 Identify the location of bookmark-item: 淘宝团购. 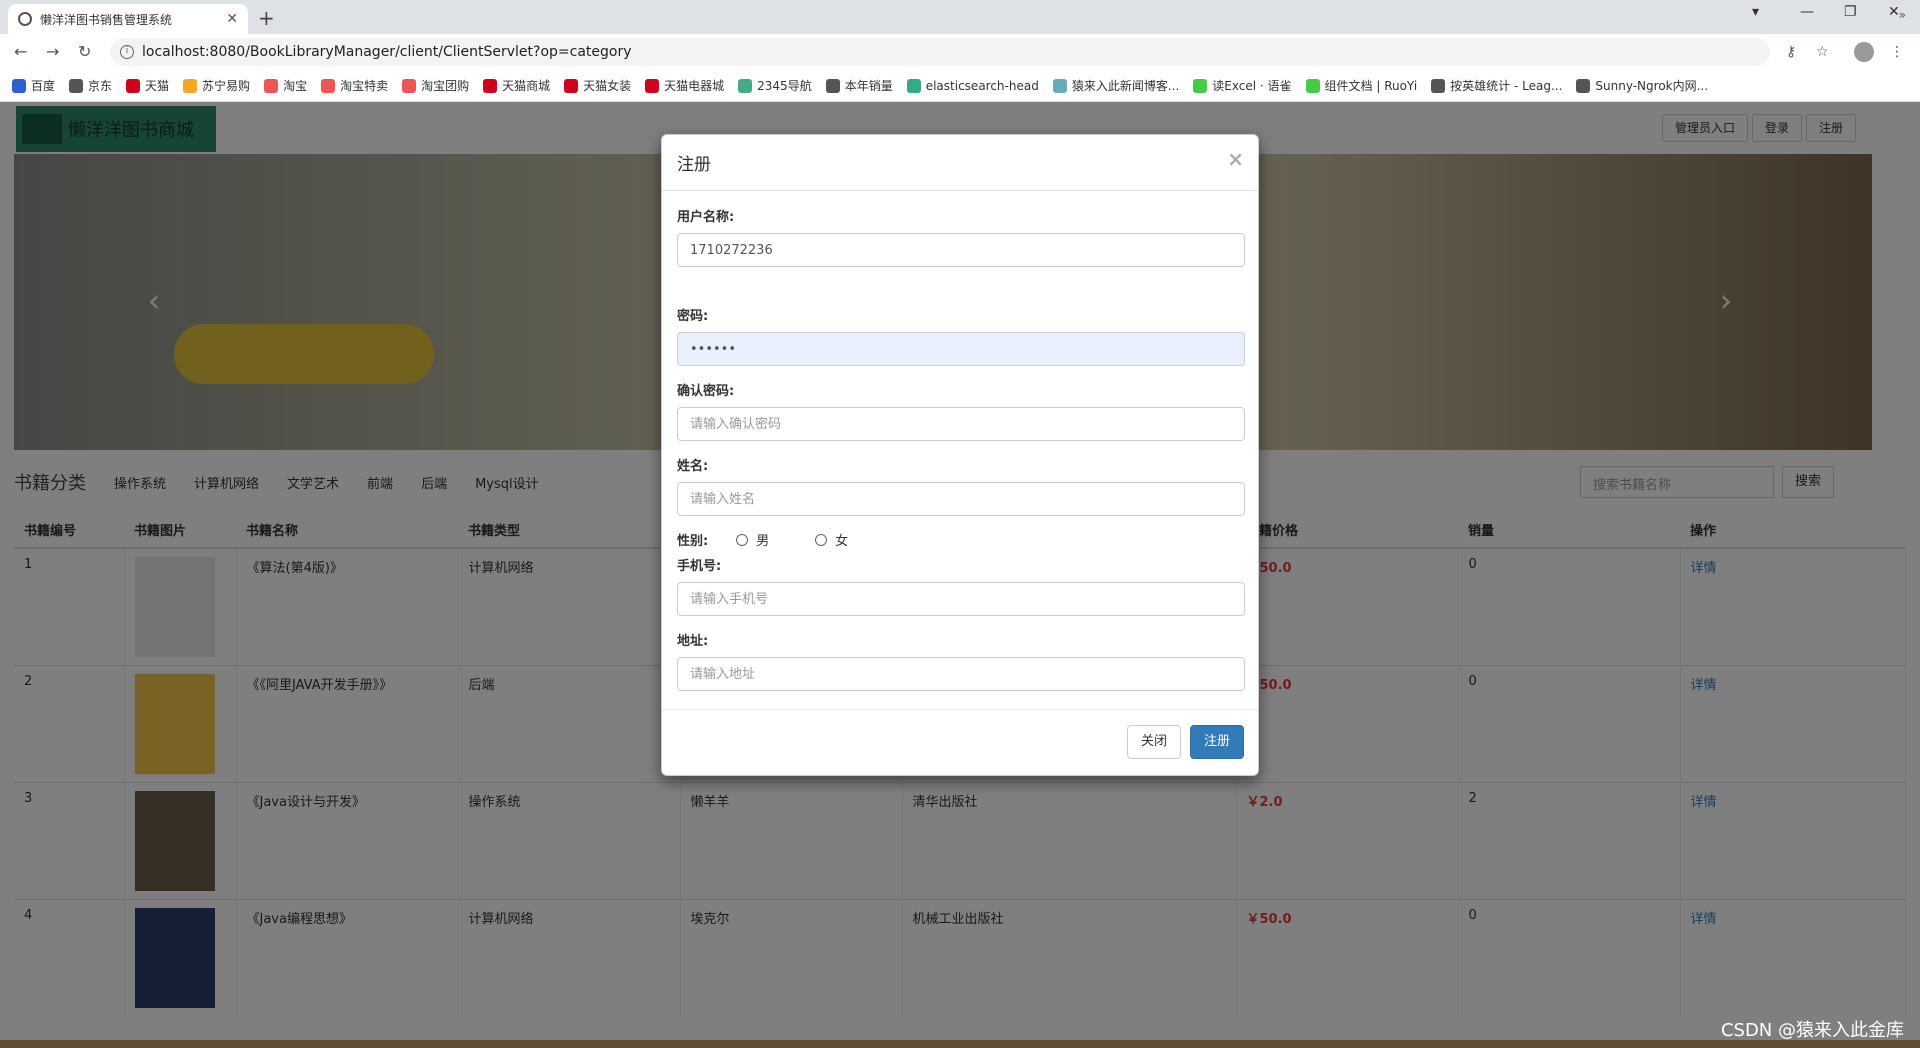
(435, 85).